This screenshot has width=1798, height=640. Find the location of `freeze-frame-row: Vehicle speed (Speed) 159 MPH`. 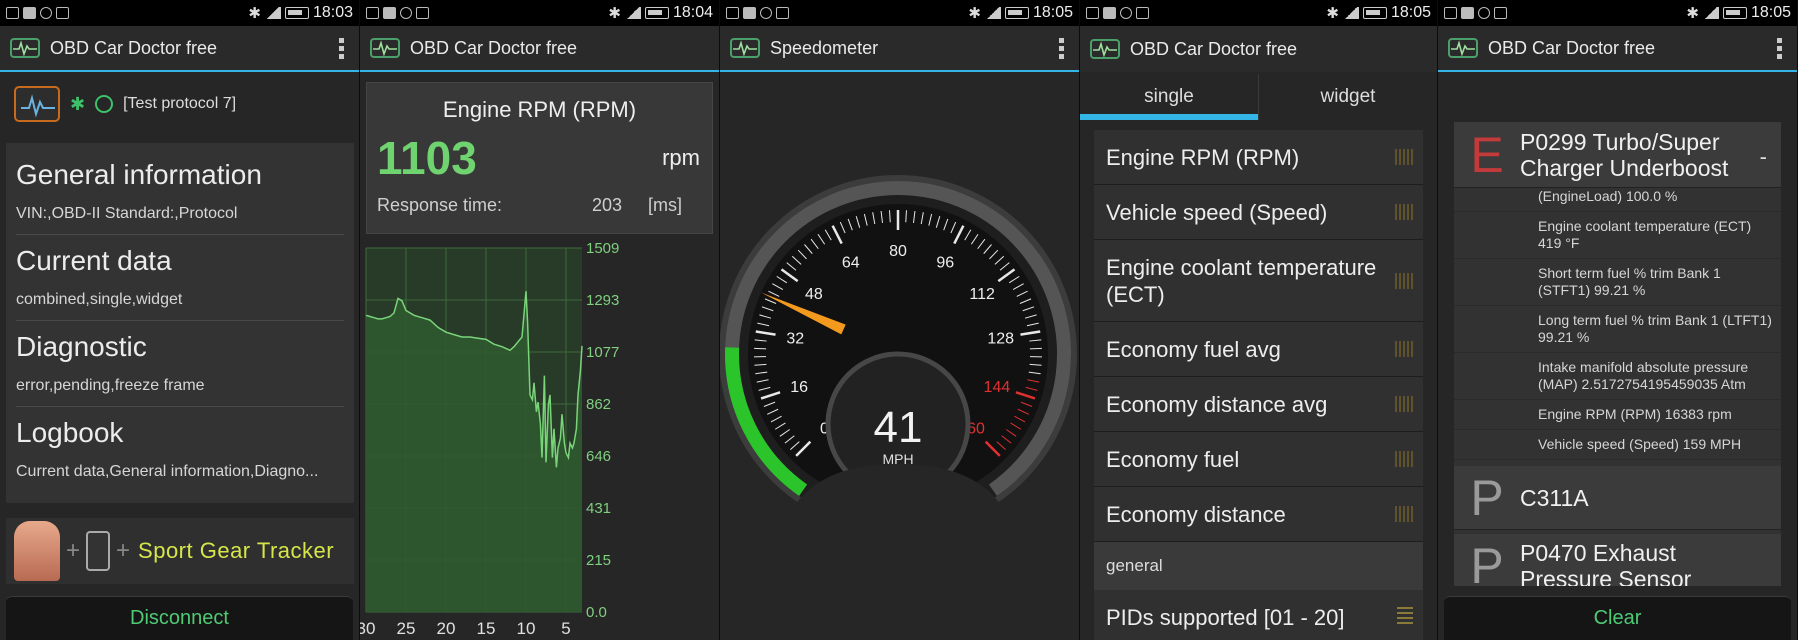

freeze-frame-row: Vehicle speed (Speed) 159 MPH is located at coordinates (1617, 445).